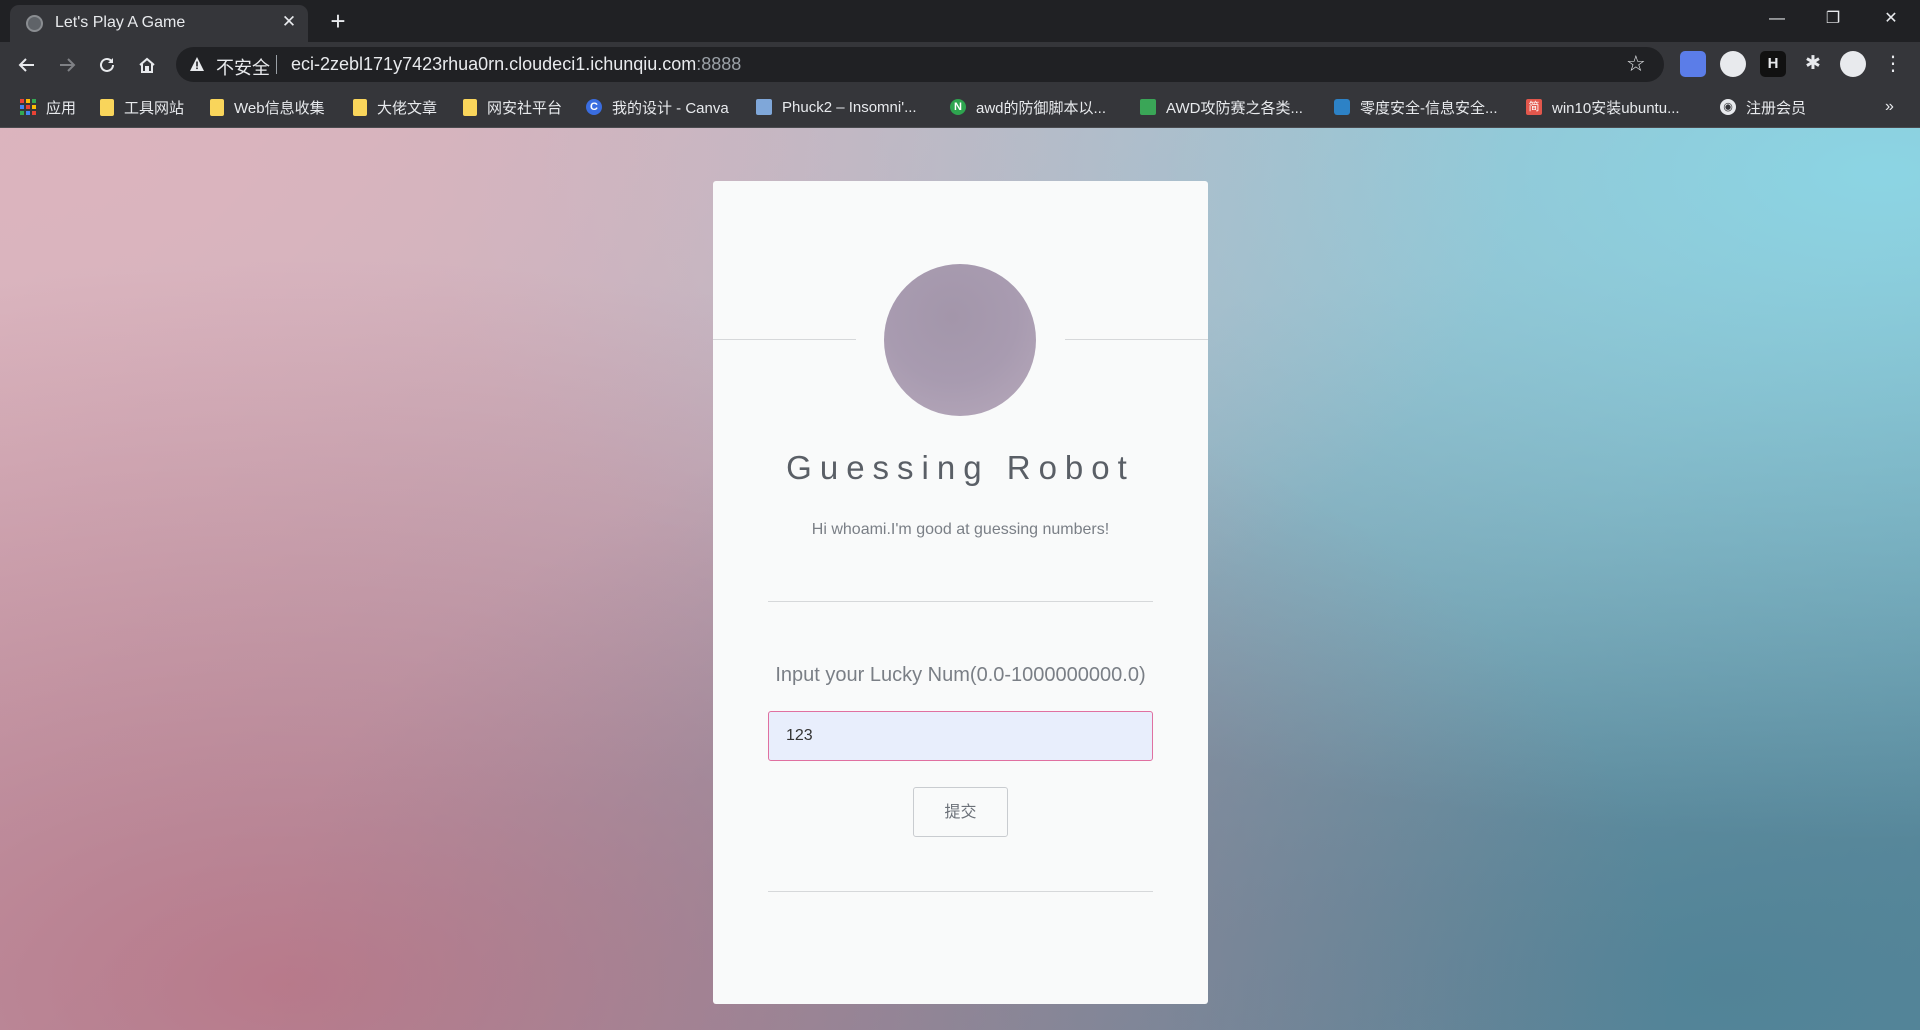 The height and width of the screenshot is (1030, 1920). I want to click on bookmark-star-icon: ☆, so click(1636, 64).